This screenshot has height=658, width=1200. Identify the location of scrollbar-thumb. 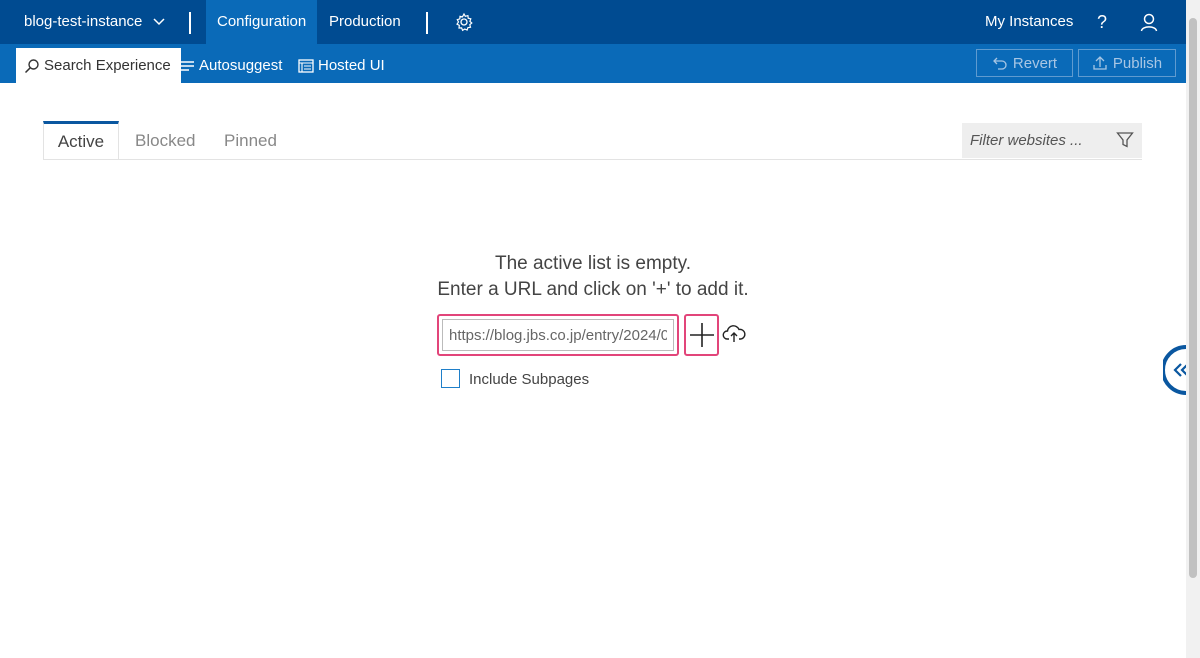
(1193, 298).